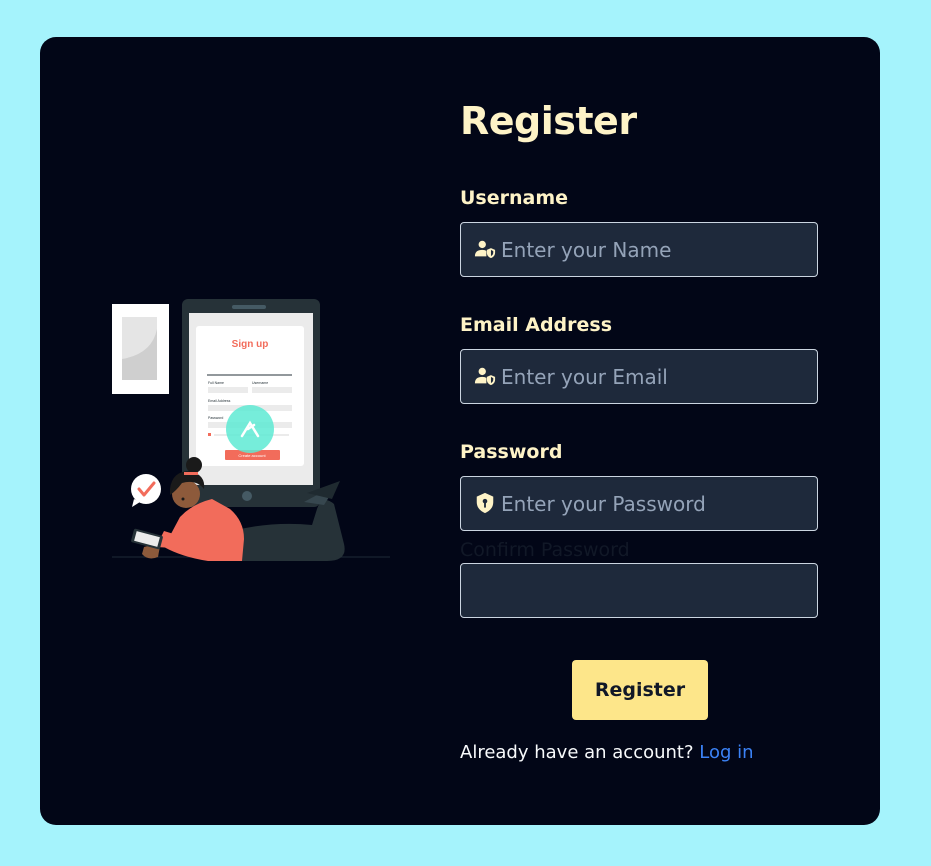 Image resolution: width=931 pixels, height=866 pixels. What do you see at coordinates (640, 690) in the screenshot?
I see `register-button: Register` at bounding box center [640, 690].